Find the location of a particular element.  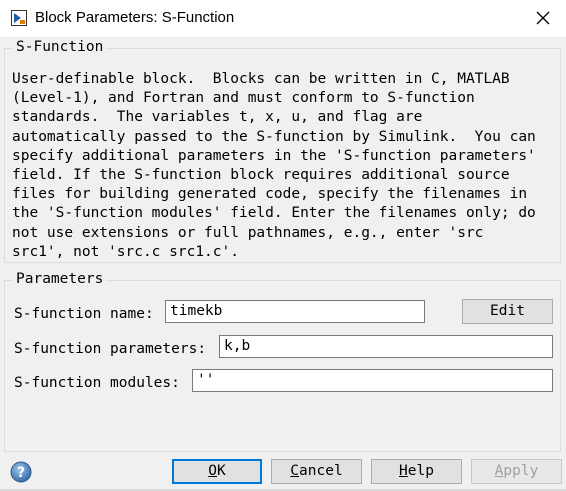

sfunction-parameters-label: S-function parameters: is located at coordinates (110, 349).